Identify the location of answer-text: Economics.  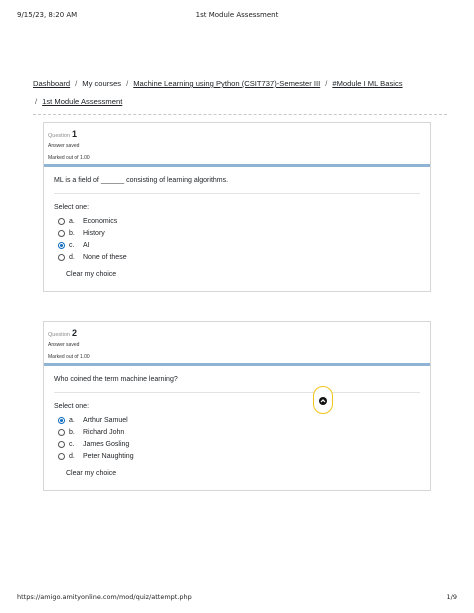
(100, 221).